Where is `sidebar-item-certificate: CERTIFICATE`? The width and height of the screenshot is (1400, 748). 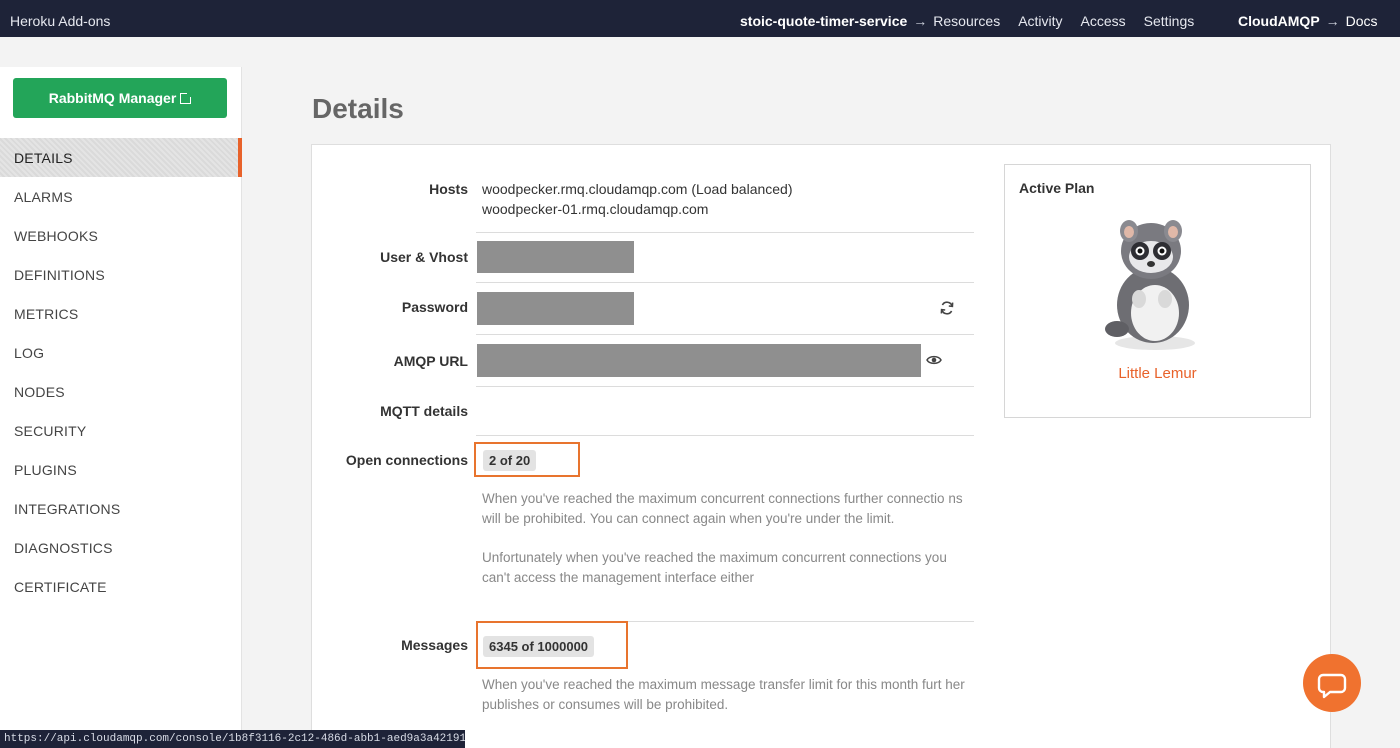 sidebar-item-certificate: CERTIFICATE is located at coordinates (121, 586).